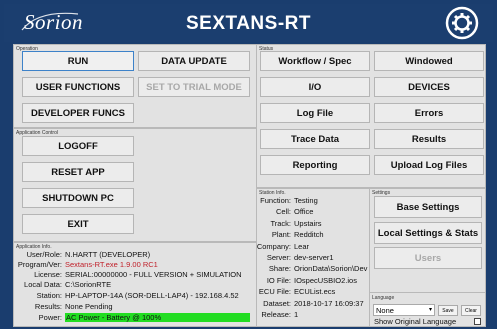 The image size is (497, 329). What do you see at coordinates (315, 87) in the screenshot?
I see `io-button: I/O` at bounding box center [315, 87].